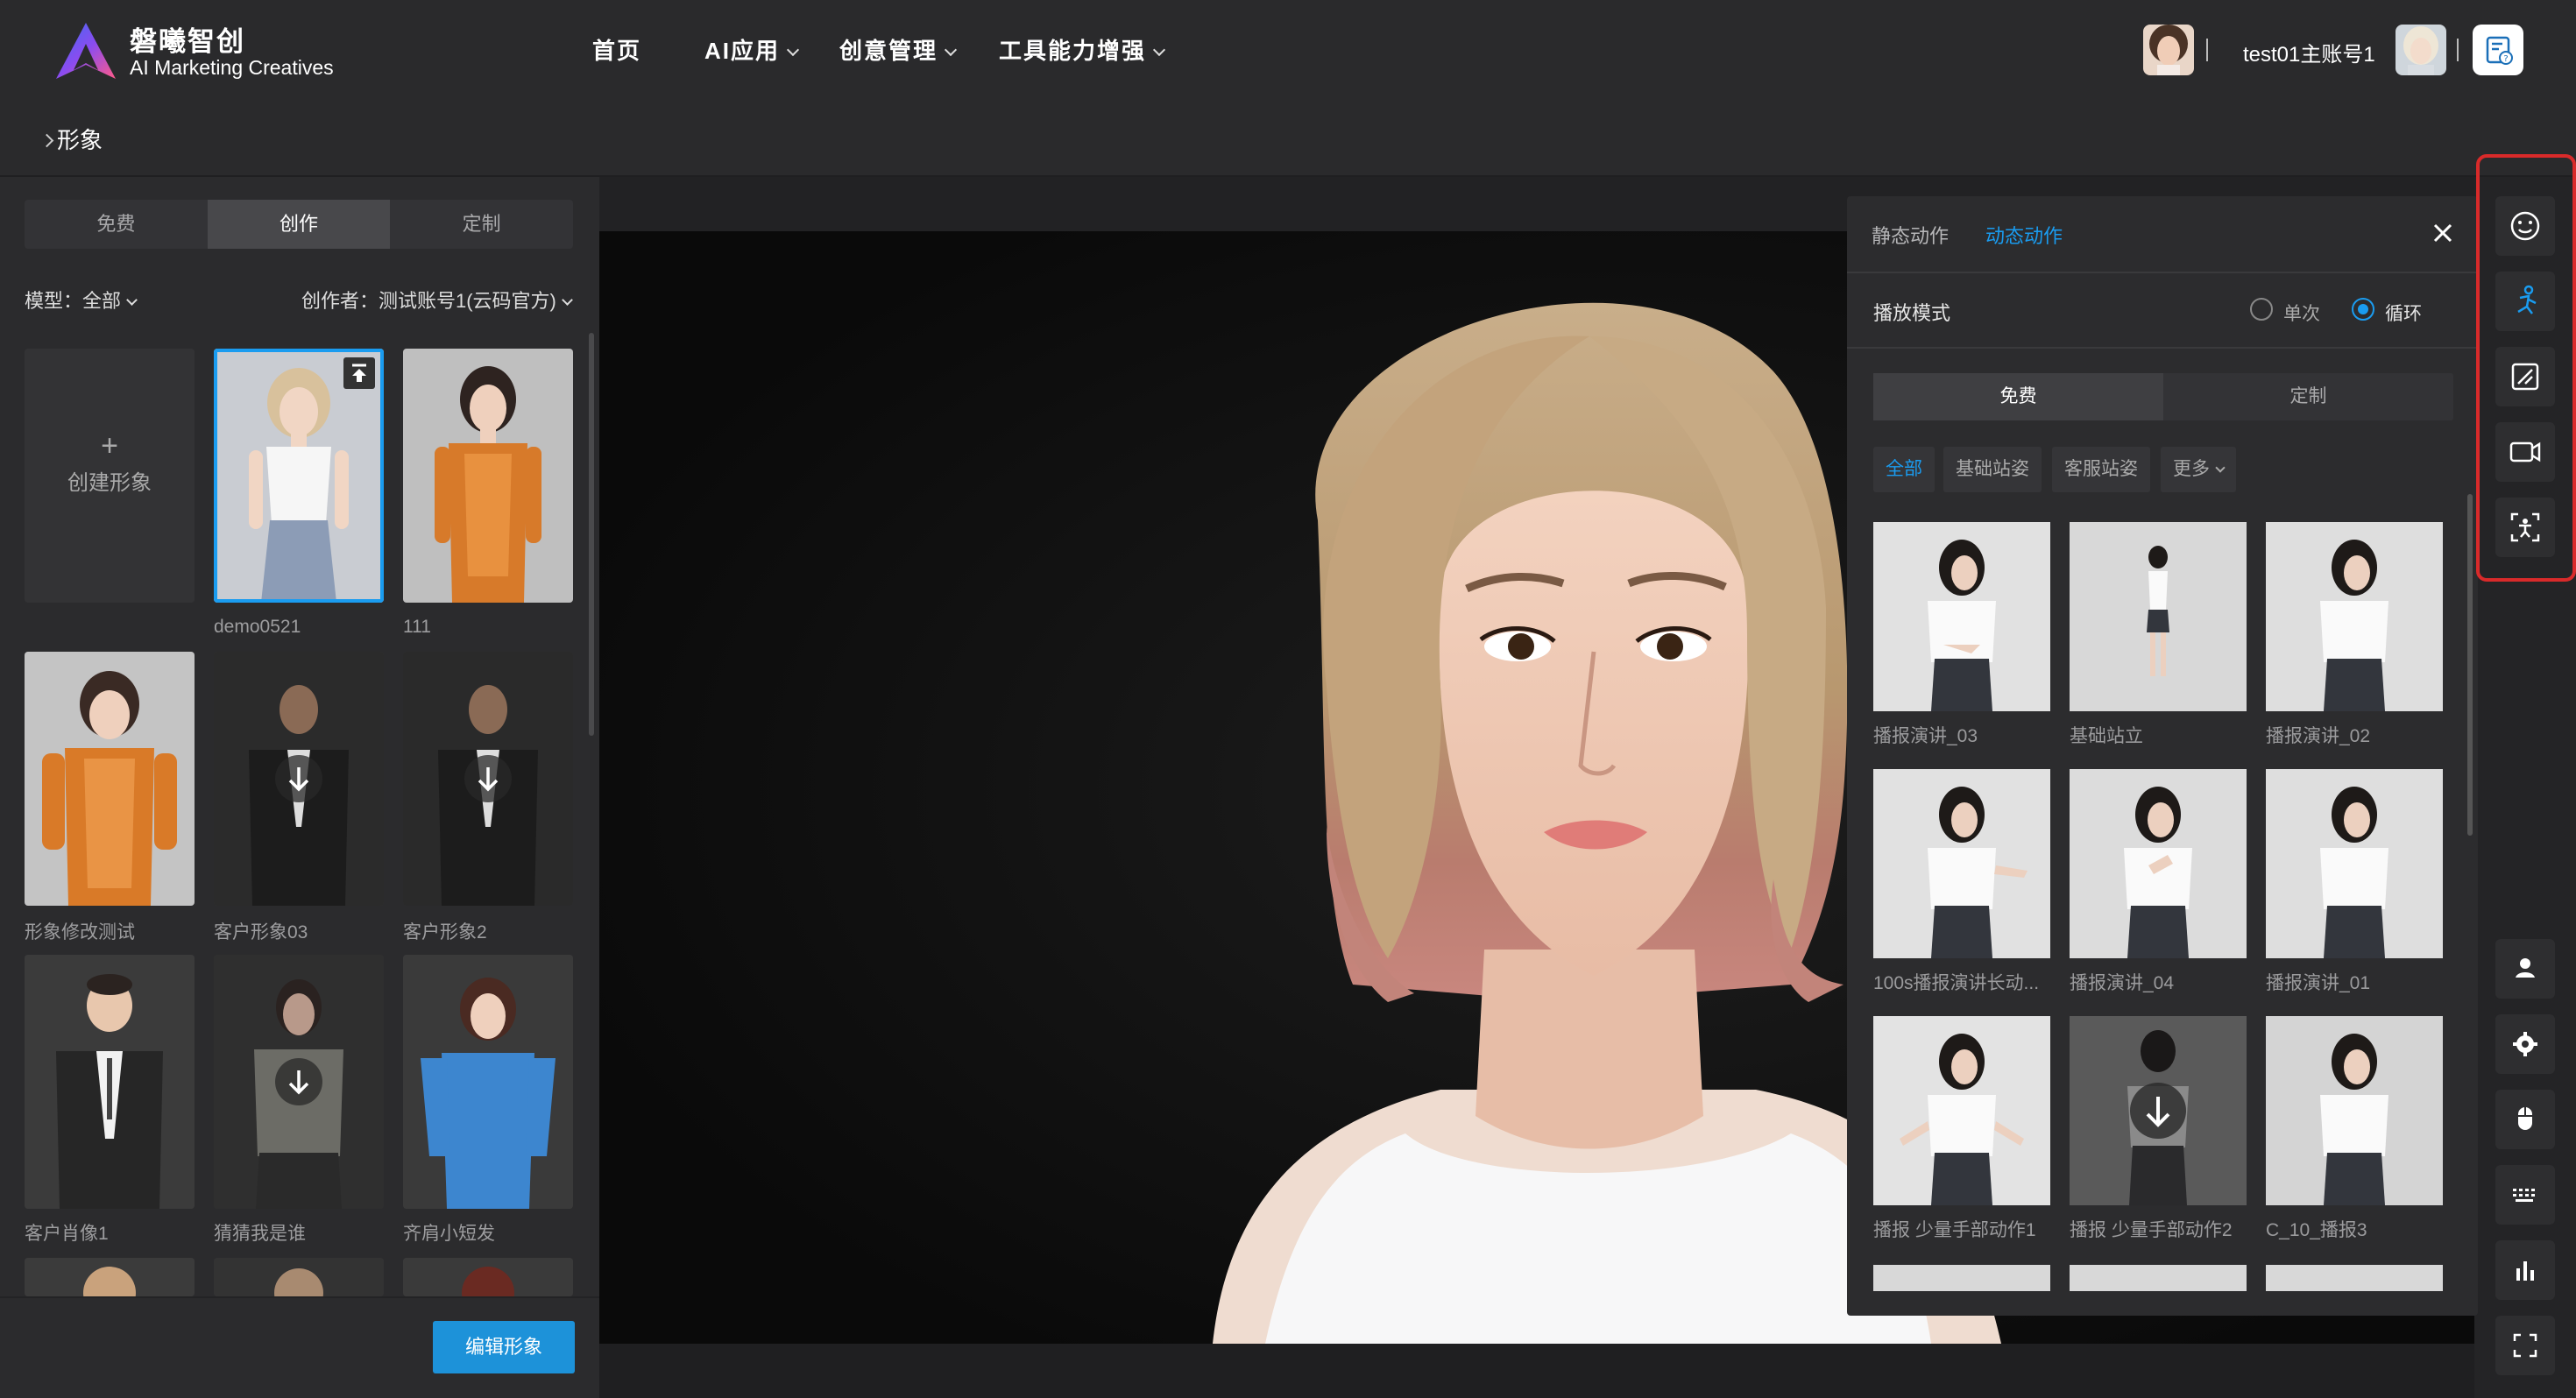 The width and height of the screenshot is (2576, 1398). I want to click on avatar-card-customer2, so click(488, 779).